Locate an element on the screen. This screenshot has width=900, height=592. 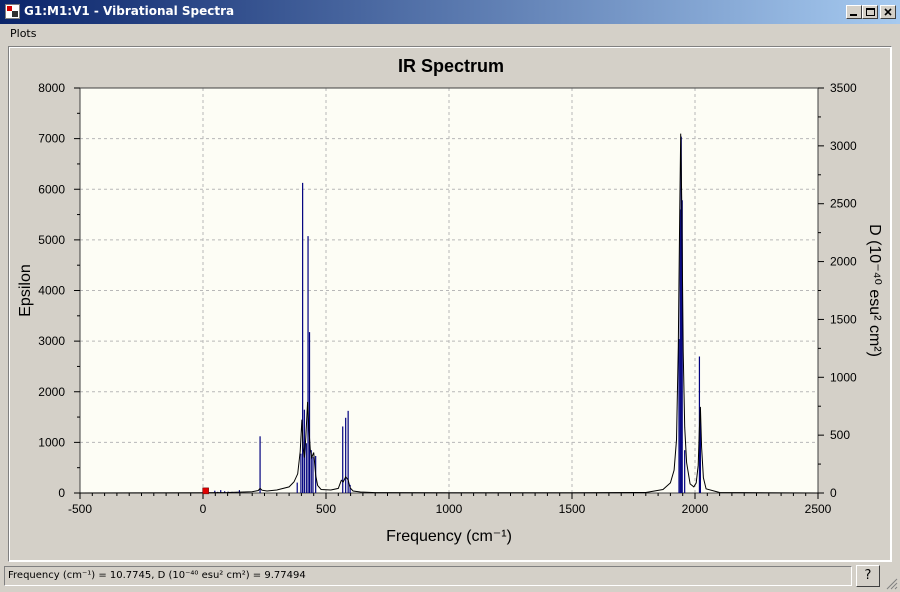
maximize-button is located at coordinates (870, 12).